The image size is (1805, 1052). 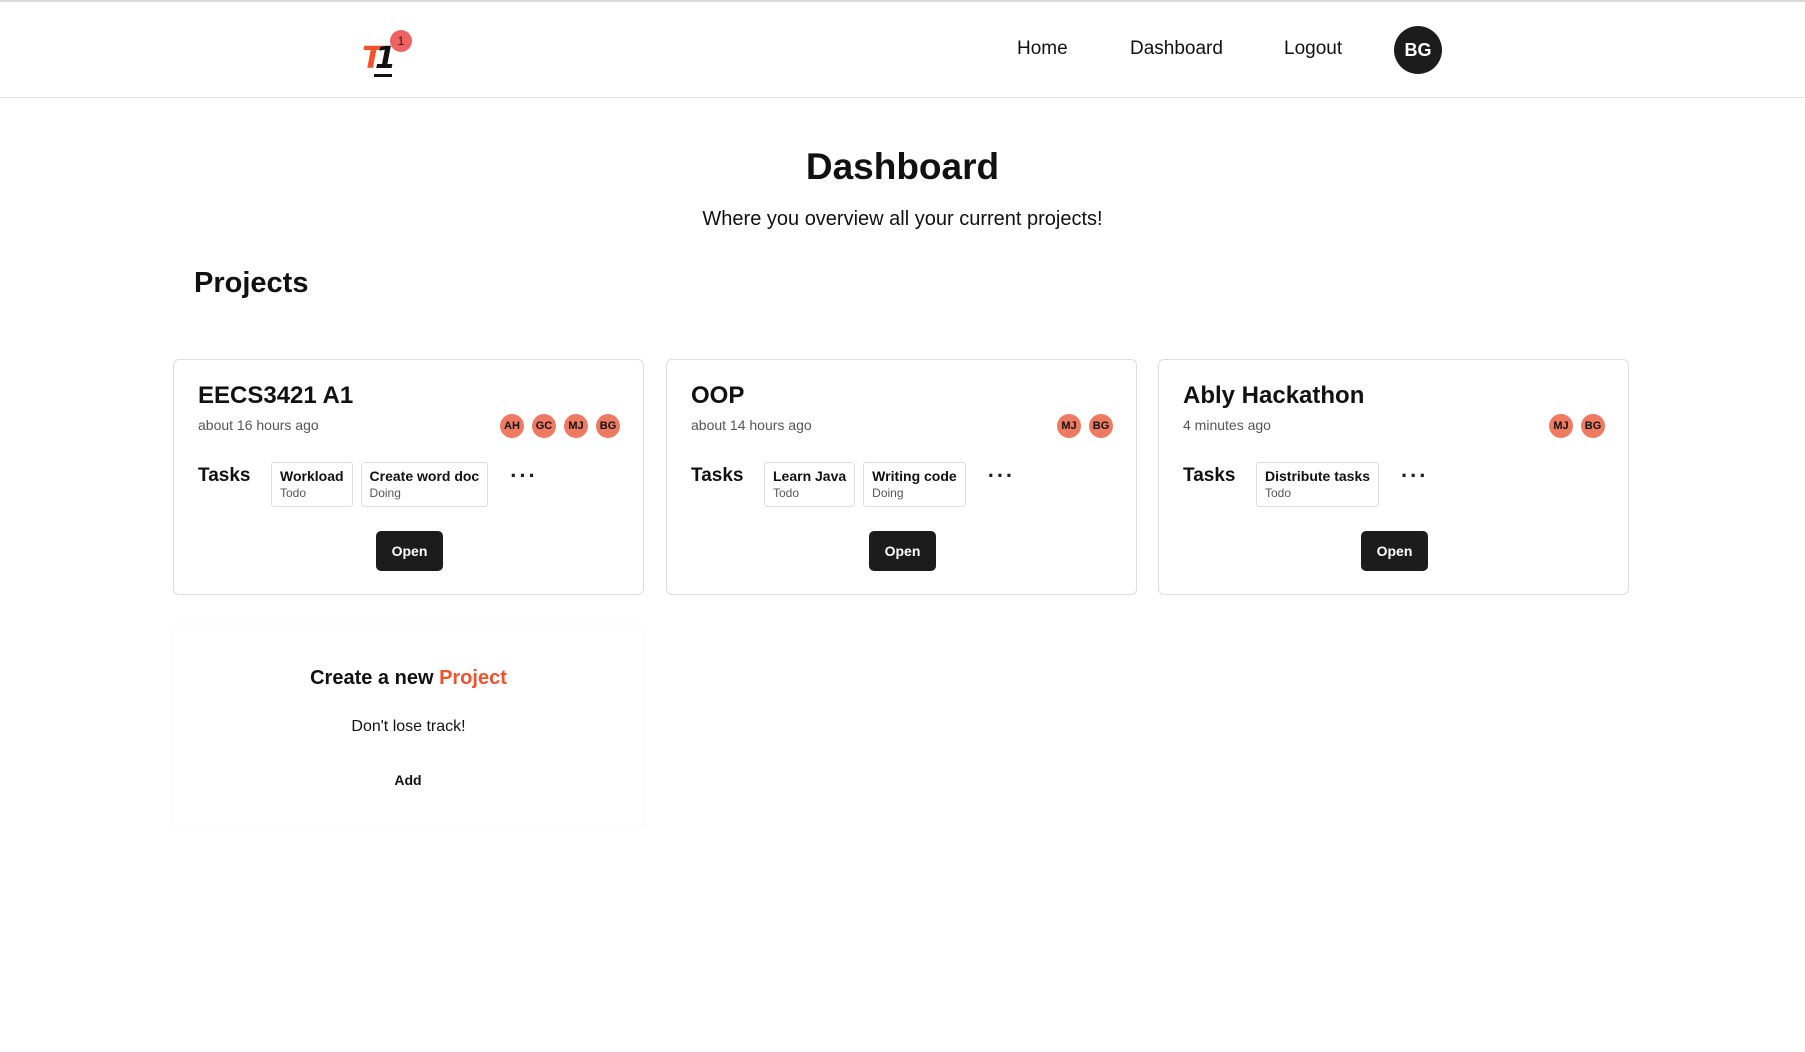 What do you see at coordinates (810, 476) in the screenshot?
I see `task-name: Learn Java` at bounding box center [810, 476].